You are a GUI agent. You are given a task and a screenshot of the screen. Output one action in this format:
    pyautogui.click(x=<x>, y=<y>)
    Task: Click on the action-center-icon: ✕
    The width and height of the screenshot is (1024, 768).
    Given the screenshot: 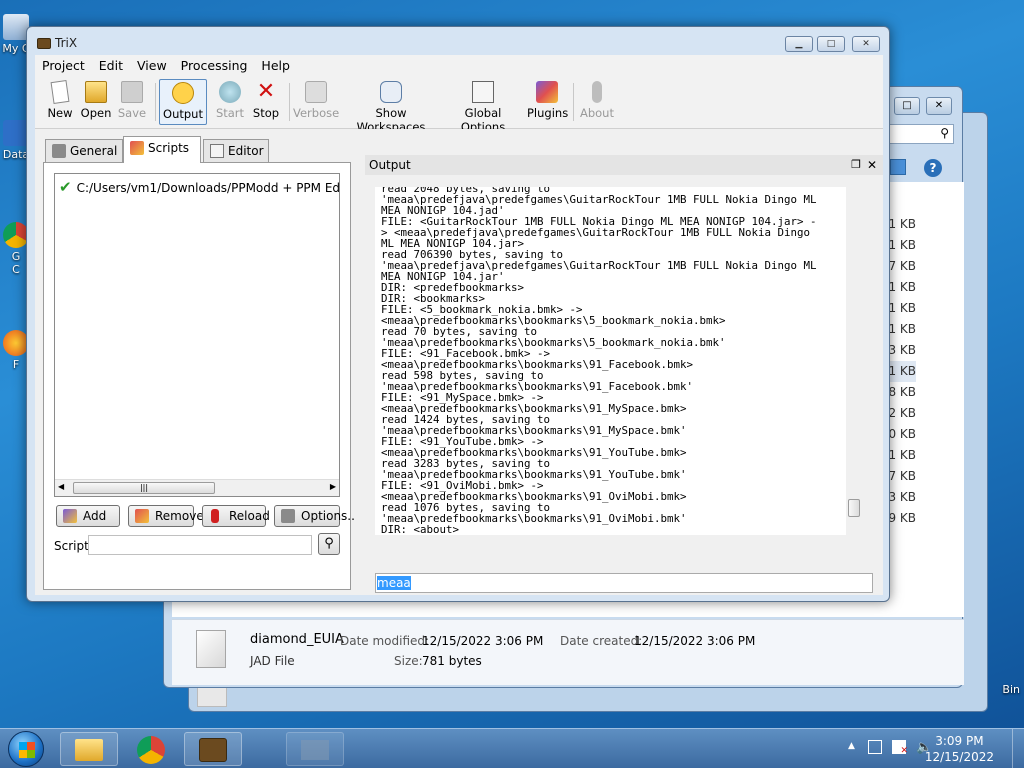 What is the action you would take?
    pyautogui.click(x=900, y=748)
    